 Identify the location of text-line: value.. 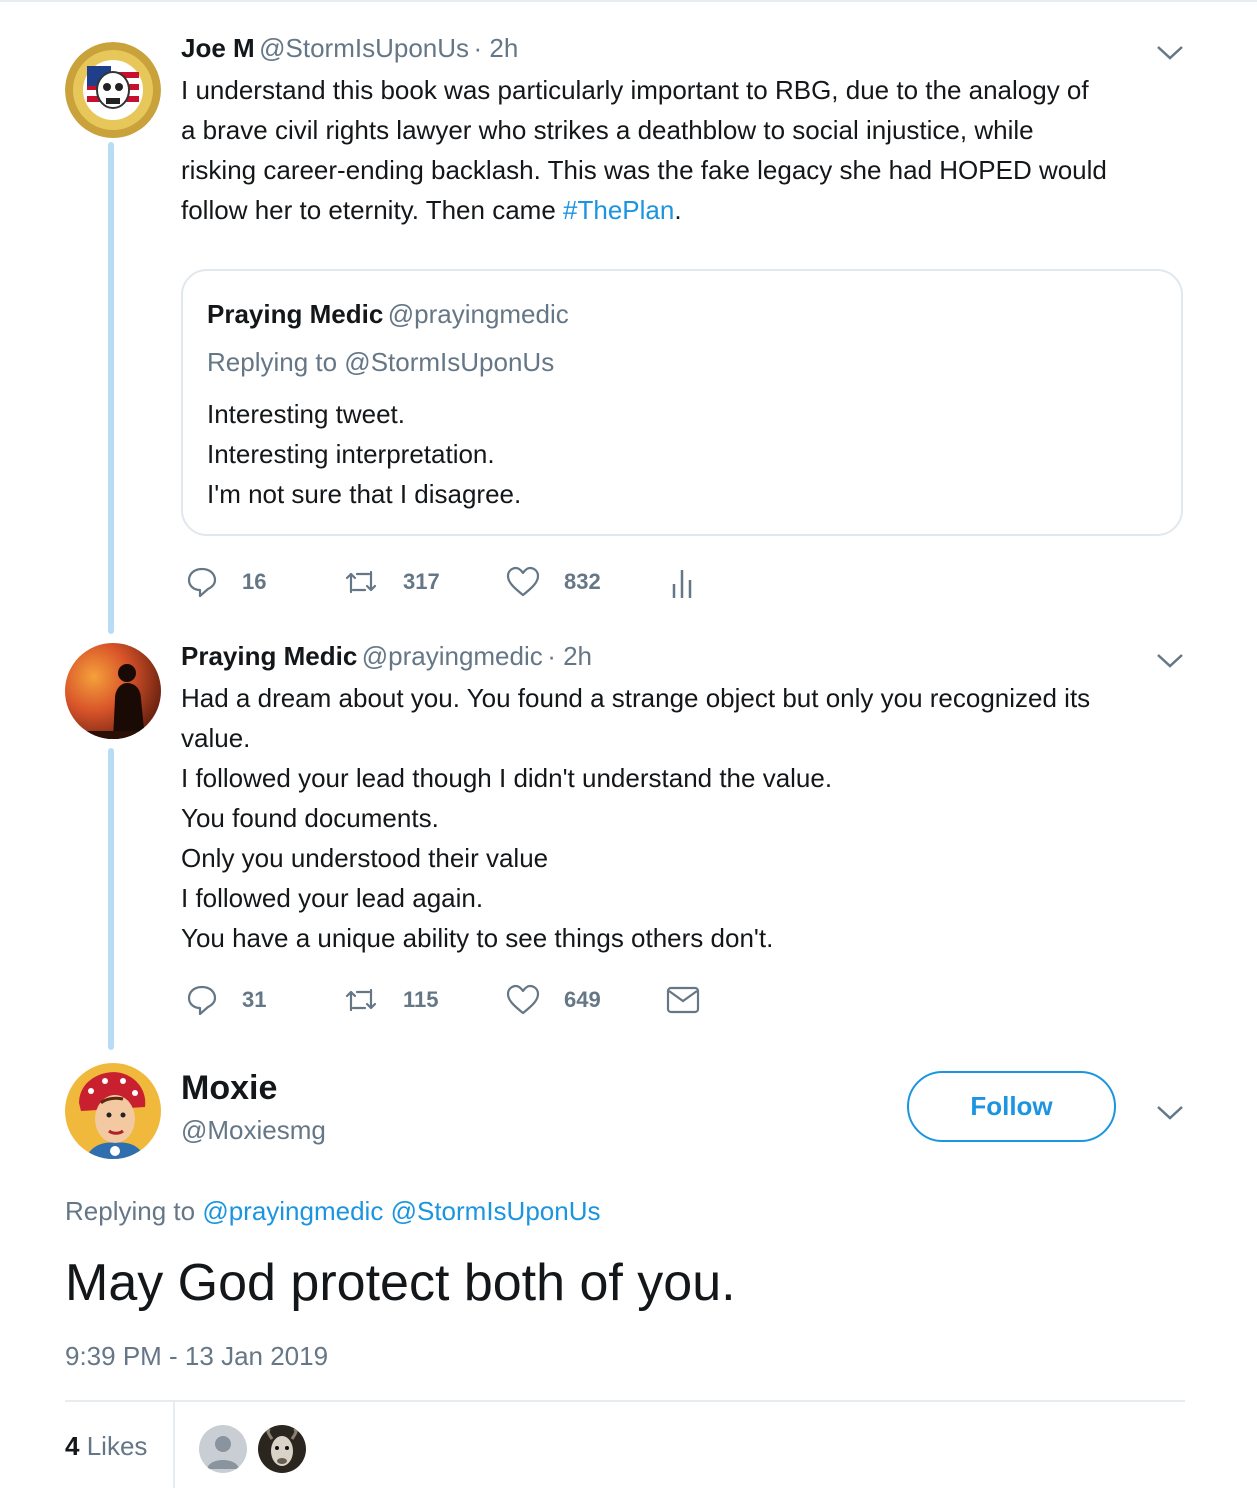
(216, 738).